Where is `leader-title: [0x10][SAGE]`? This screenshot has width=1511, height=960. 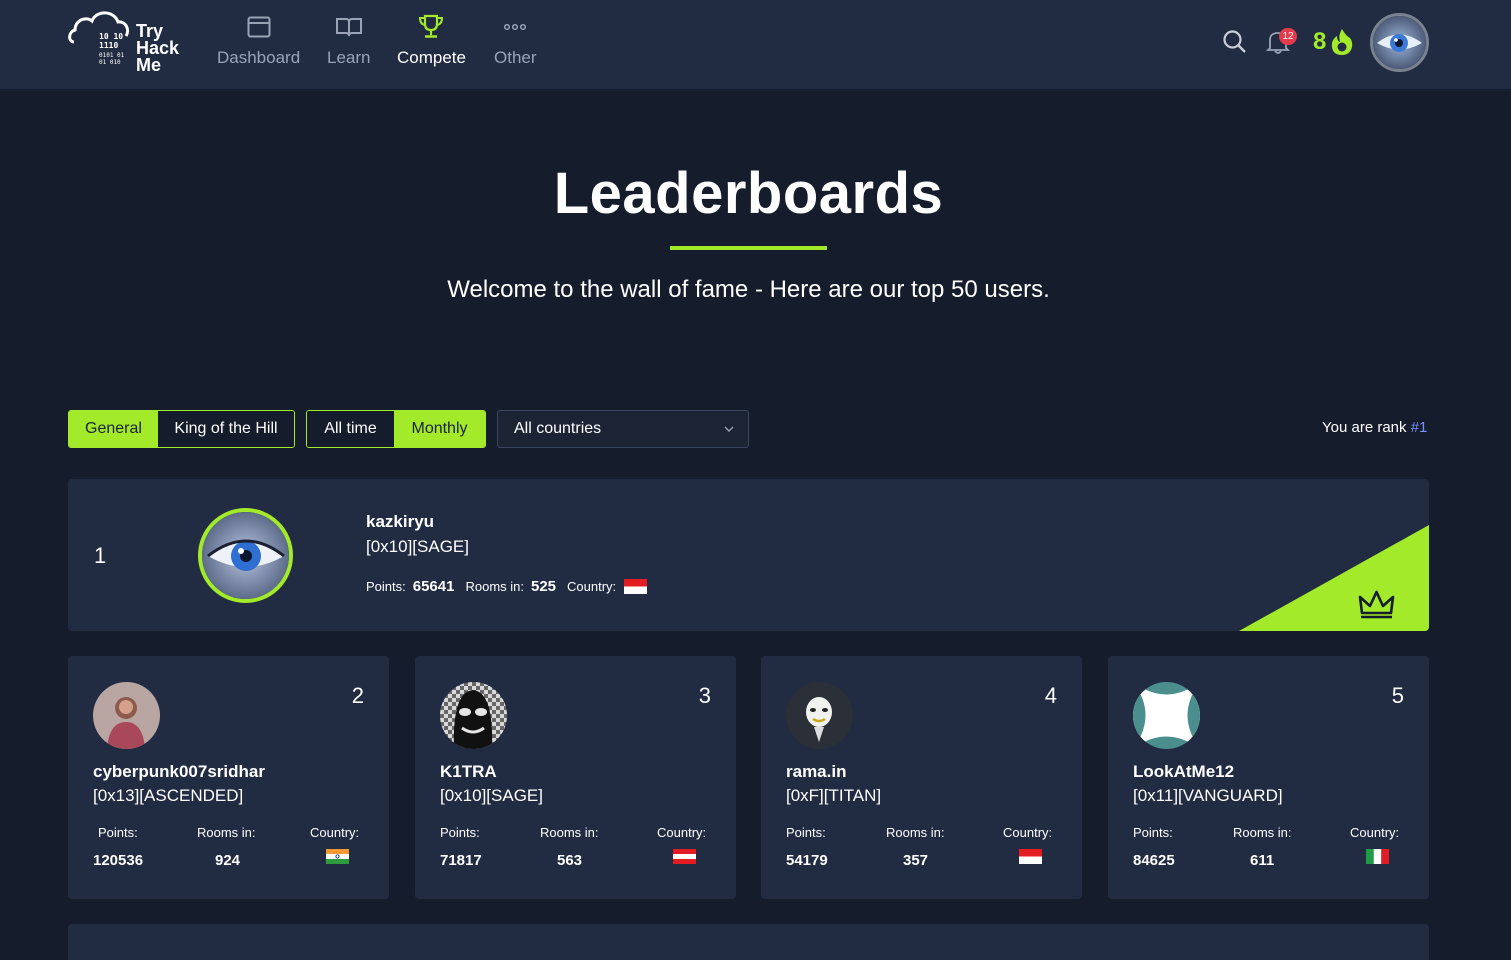
leader-title: [0x10][SAGE] is located at coordinates (417, 546).